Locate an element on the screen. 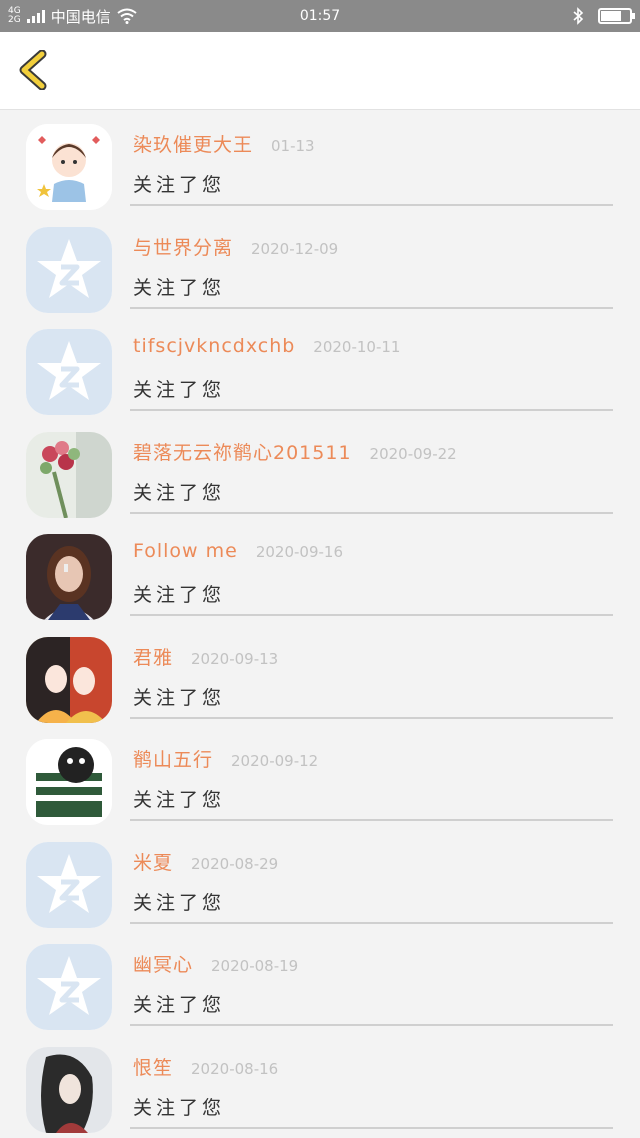 The image size is (640, 1138). user-name: 鹡山五行 is located at coordinates (173, 758).